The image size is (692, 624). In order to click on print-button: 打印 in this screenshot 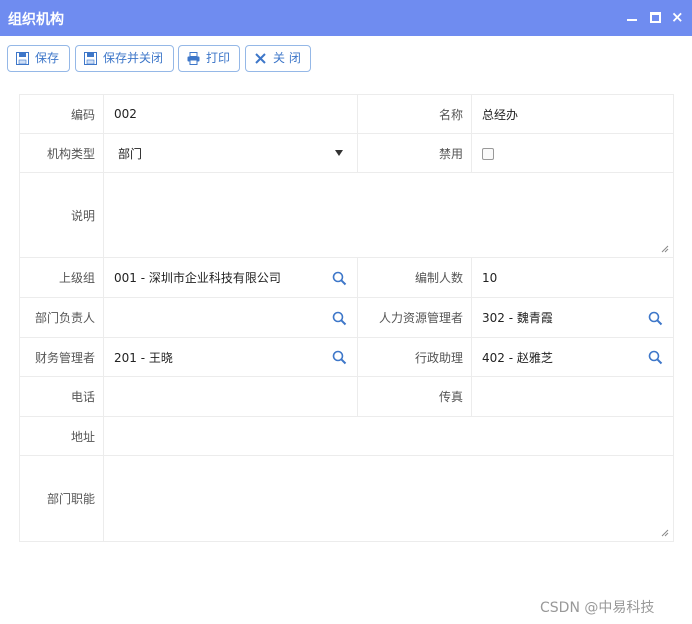, I will do `click(209, 58)`.